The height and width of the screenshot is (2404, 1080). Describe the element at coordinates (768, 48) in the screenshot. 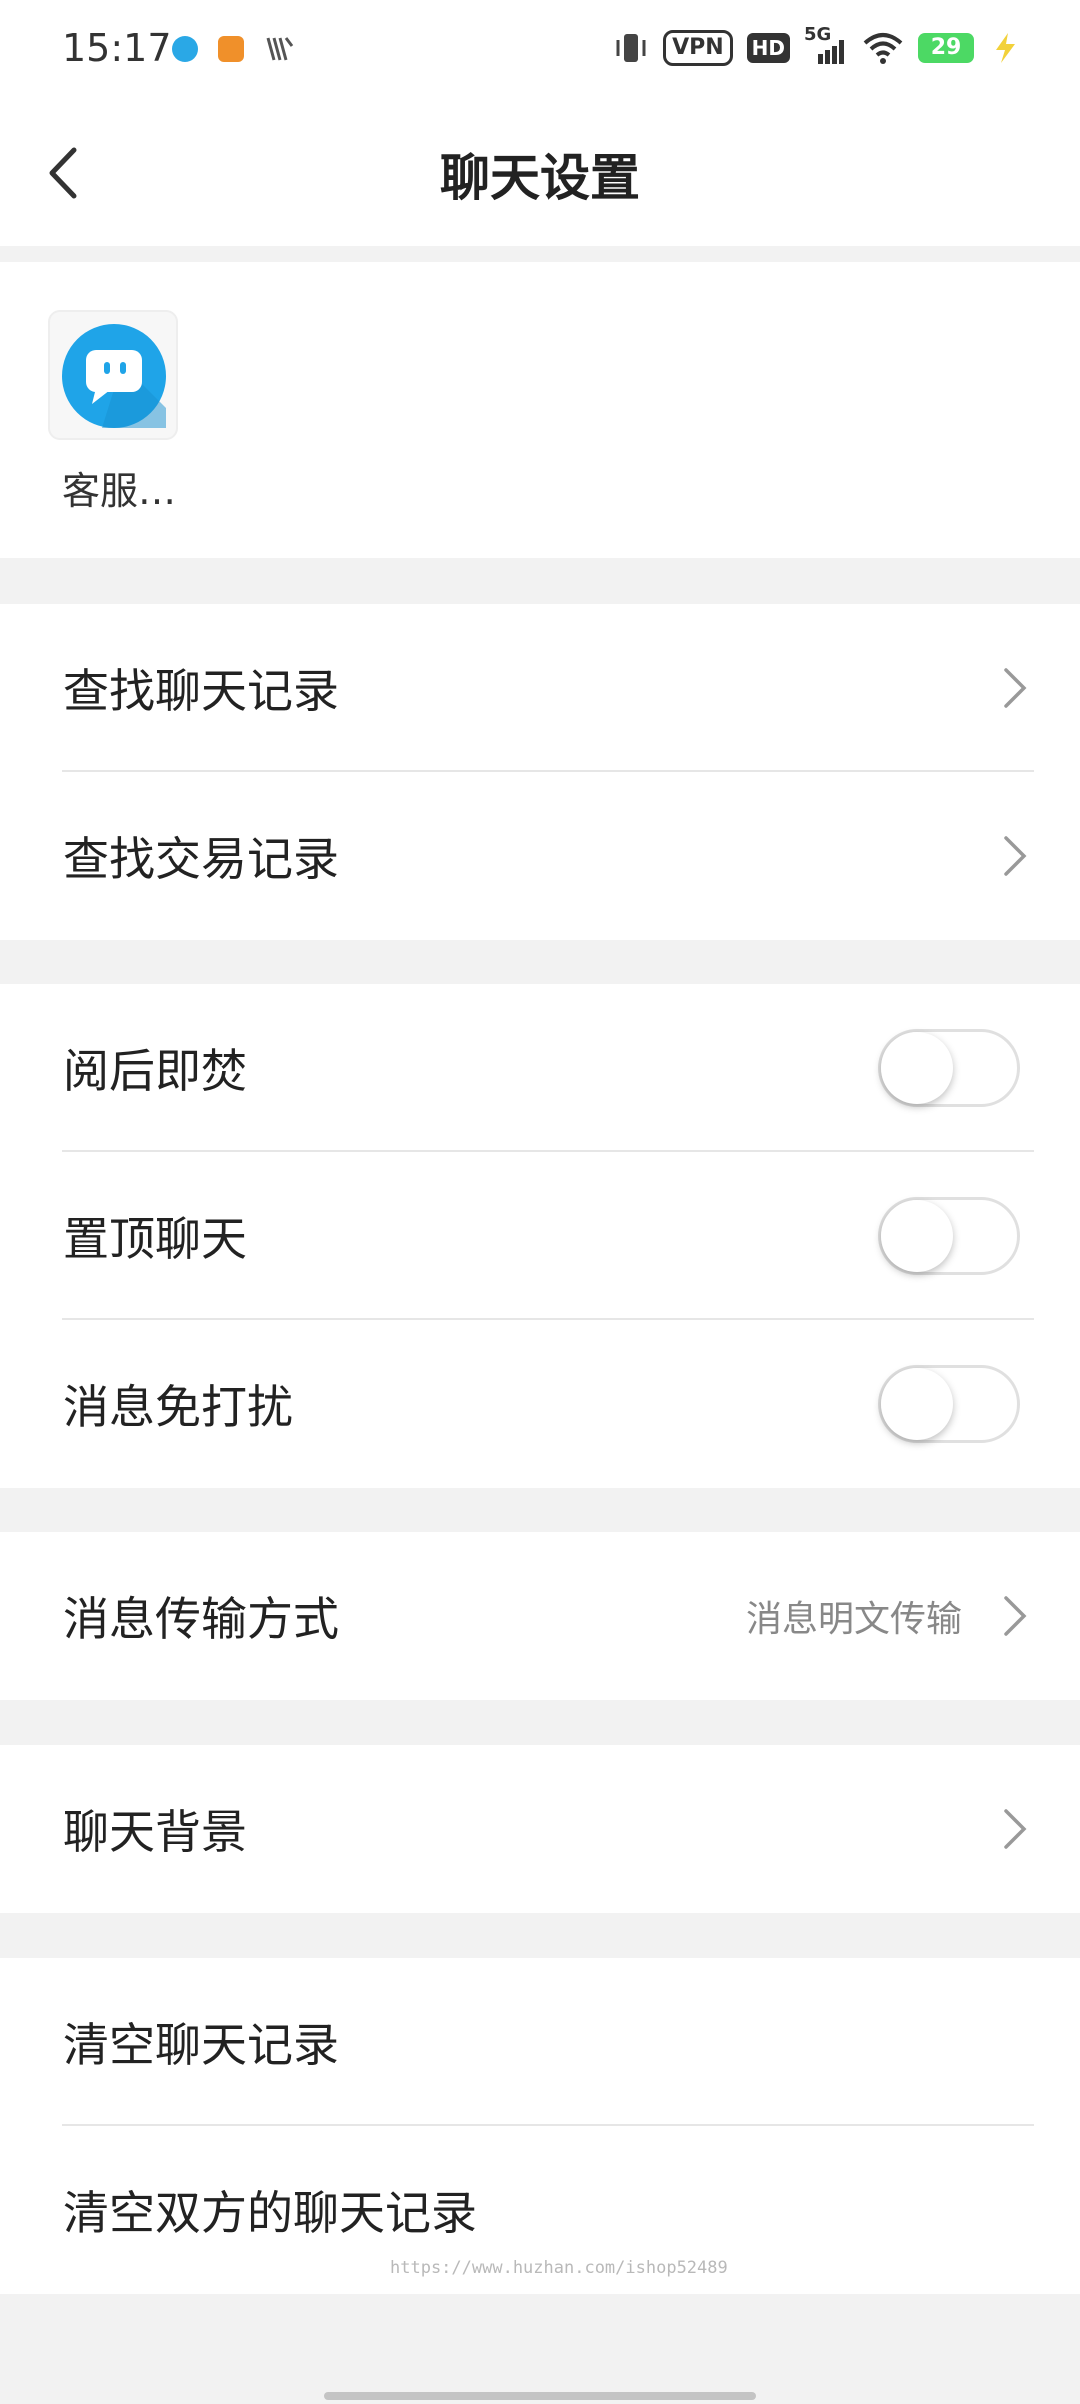

I see `hd-badge: HD` at that location.